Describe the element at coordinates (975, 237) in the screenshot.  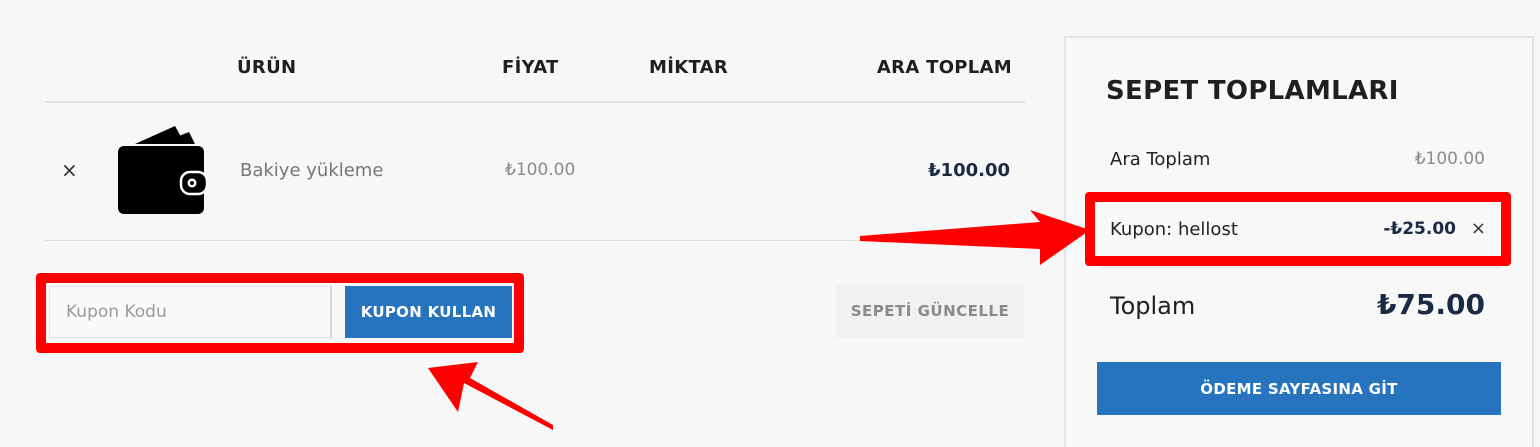
I see `arrow-to-coupon-row` at that location.